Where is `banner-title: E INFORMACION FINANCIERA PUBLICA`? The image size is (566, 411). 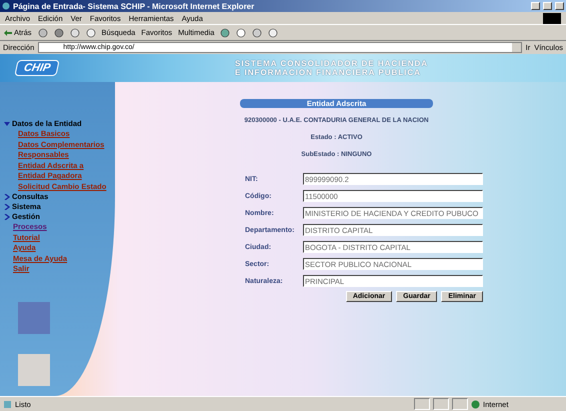
banner-title: E INFORMACION FINANCIERA PUBLICA is located at coordinates (328, 72).